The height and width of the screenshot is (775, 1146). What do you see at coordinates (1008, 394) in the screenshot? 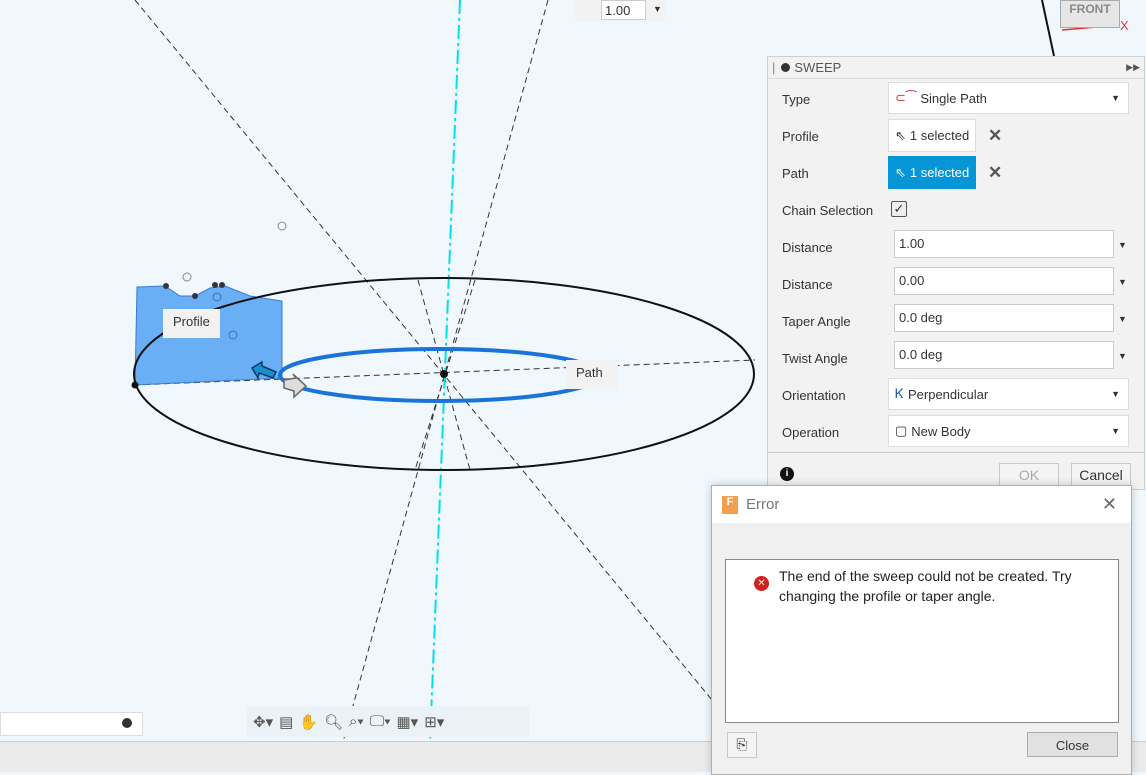
I see `orientation-dropdown: Ꮶ Perpendicular ▼` at bounding box center [1008, 394].